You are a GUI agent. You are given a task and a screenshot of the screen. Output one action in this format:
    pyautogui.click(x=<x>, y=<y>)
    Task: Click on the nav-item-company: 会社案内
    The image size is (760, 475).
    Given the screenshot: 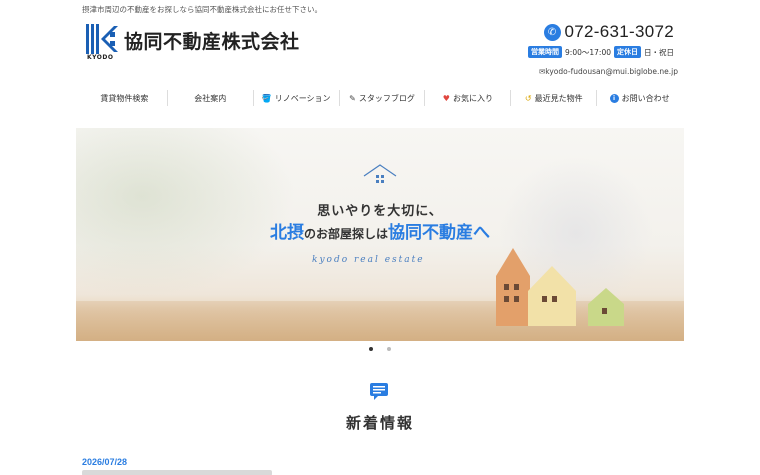 What is the action you would take?
    pyautogui.click(x=209, y=98)
    